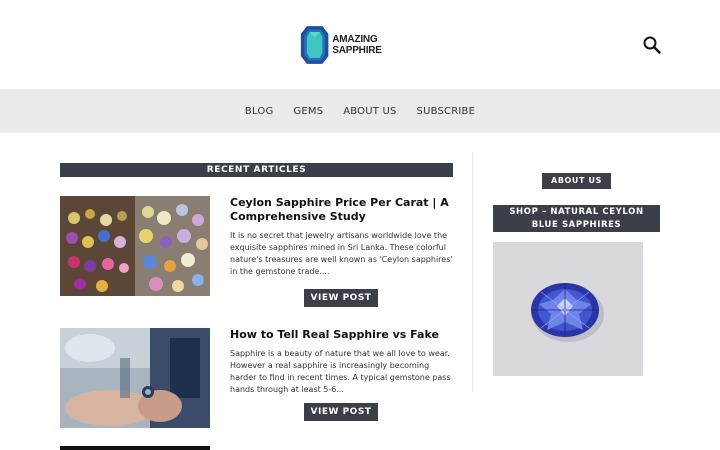 The image size is (720, 450). I want to click on sidebar-shop-heading: SHOP – NATURAL CEYLON BLUE SAPPHIRES, so click(576, 218).